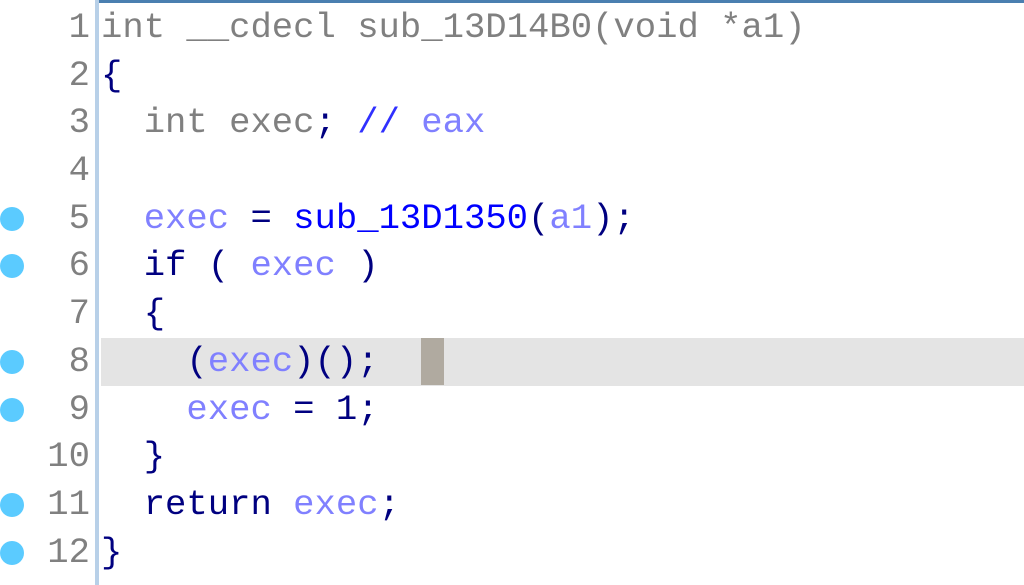  Describe the element at coordinates (562, 505) in the screenshot. I see `code-text: return exec;` at that location.